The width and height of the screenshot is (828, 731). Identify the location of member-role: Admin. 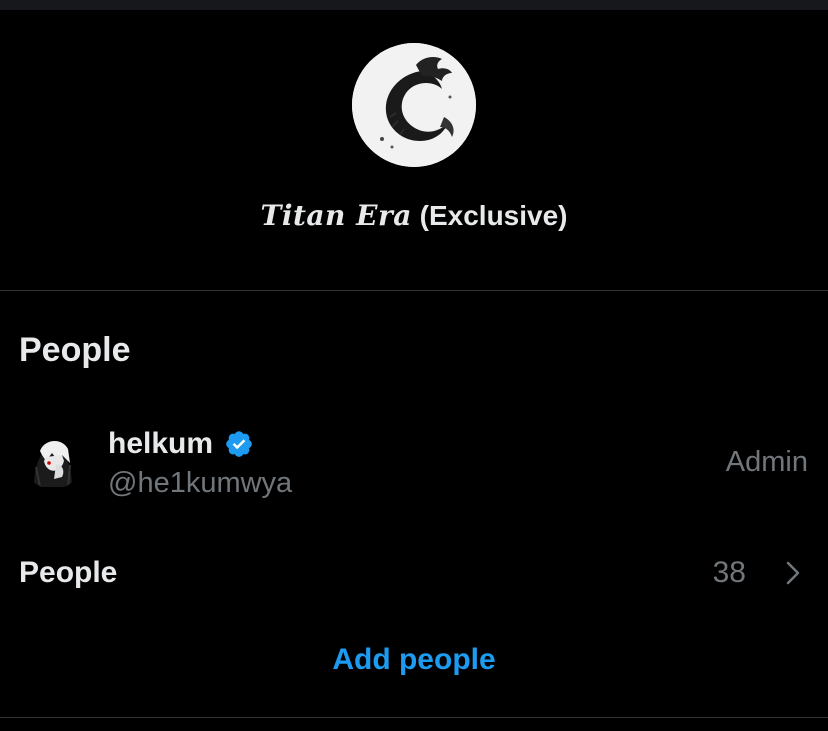
(766, 462).